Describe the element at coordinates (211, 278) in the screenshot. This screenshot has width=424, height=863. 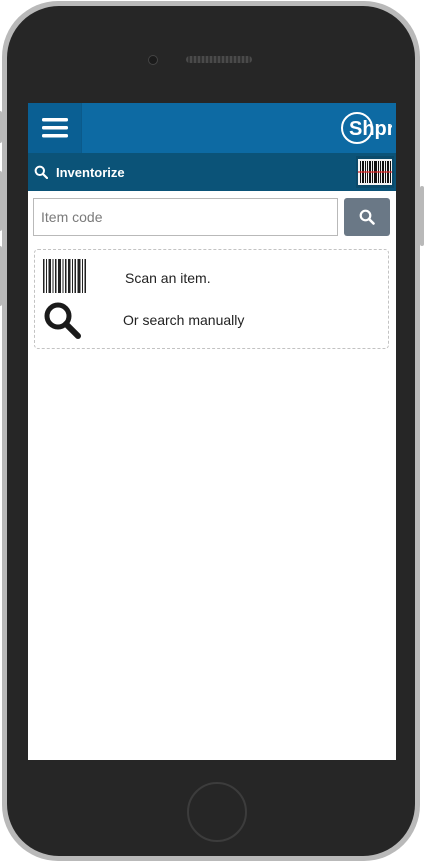
I see `scan-hint-row: Scan an item.` at that location.